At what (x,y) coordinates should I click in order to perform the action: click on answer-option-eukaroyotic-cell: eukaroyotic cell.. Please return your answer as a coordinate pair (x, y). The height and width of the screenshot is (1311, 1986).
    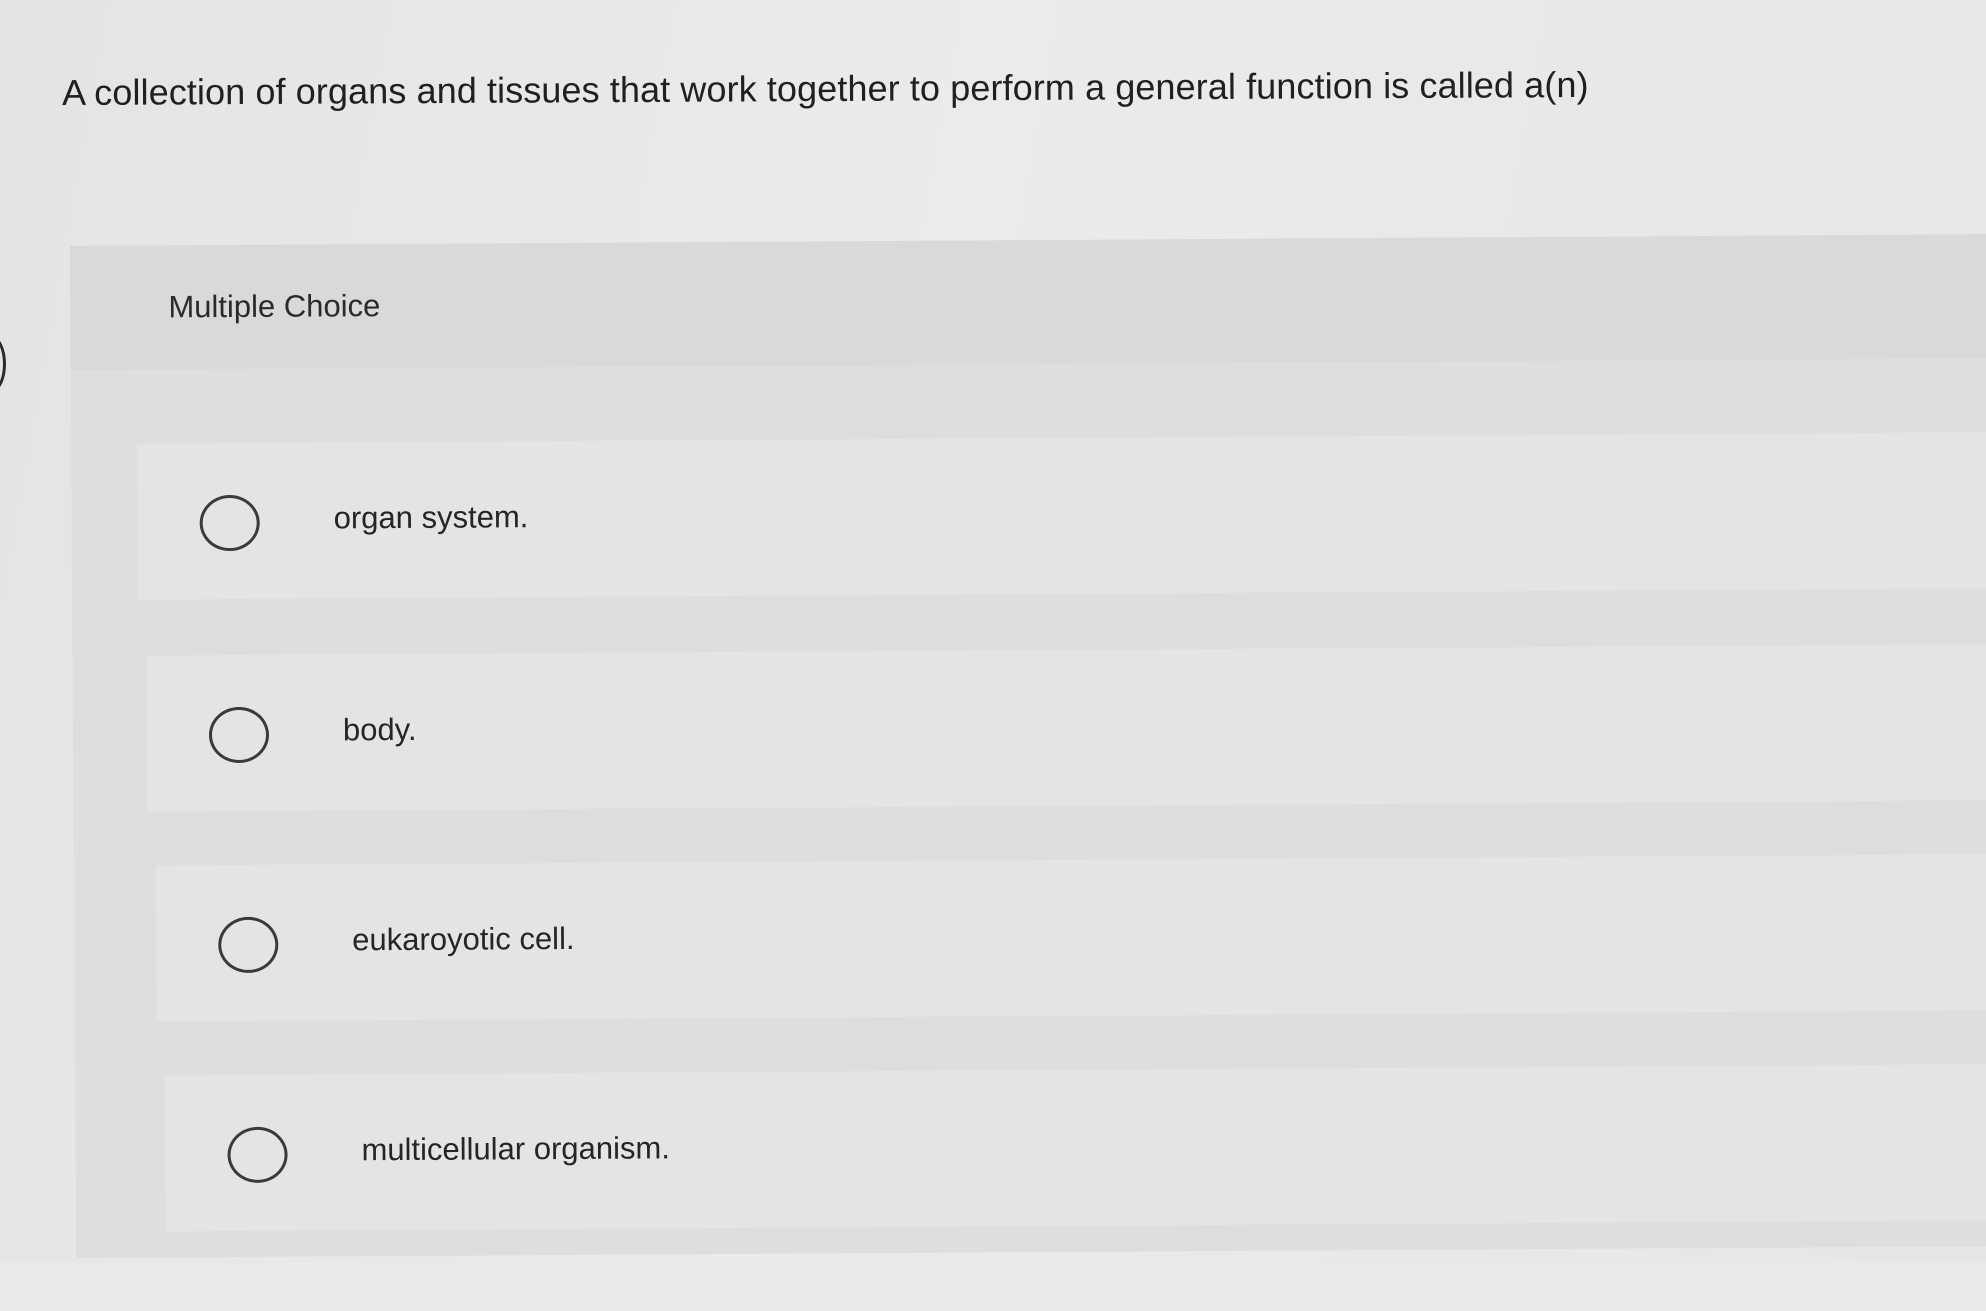
    Looking at the image, I should click on (1070, 938).